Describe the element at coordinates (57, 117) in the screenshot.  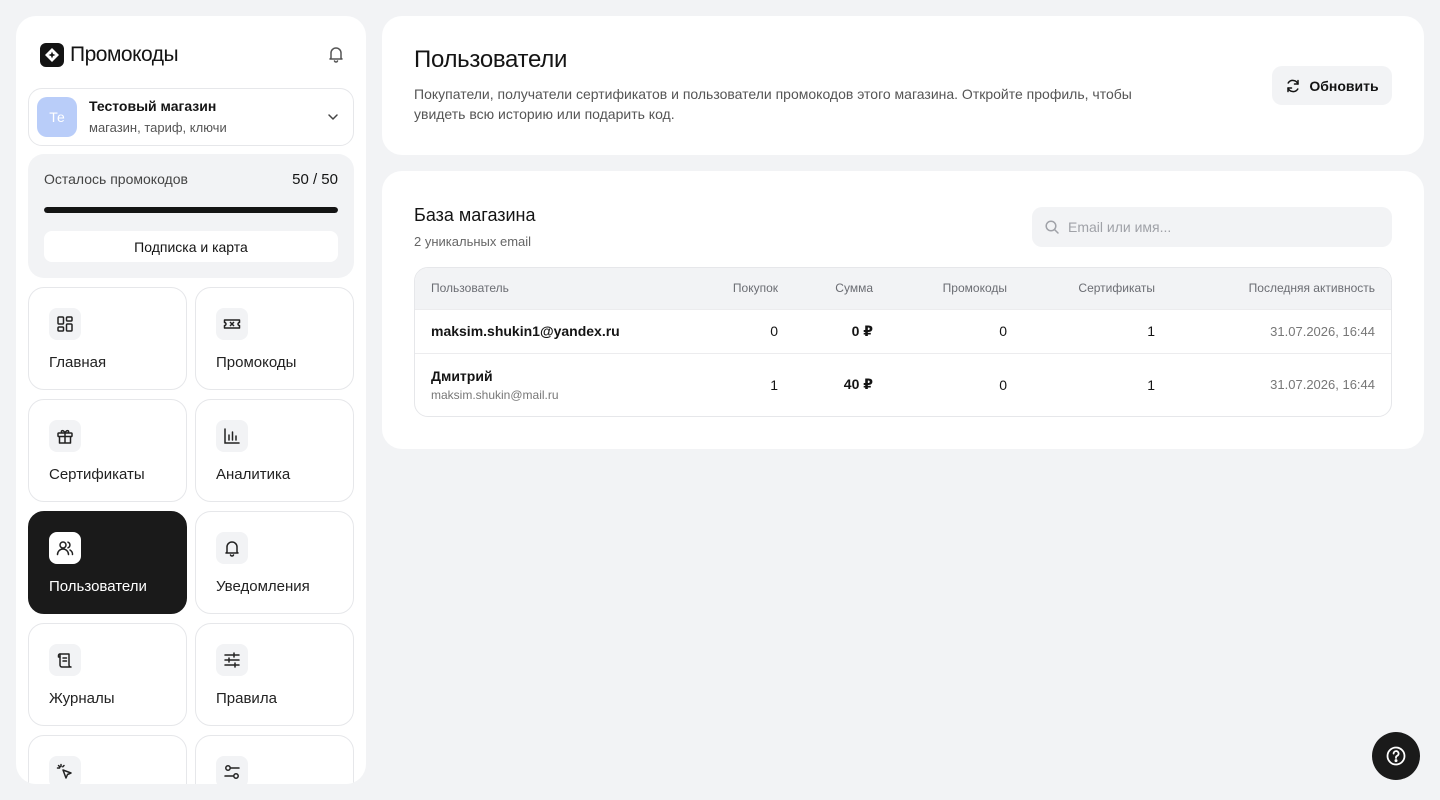
I see `store-avatar: Те` at that location.